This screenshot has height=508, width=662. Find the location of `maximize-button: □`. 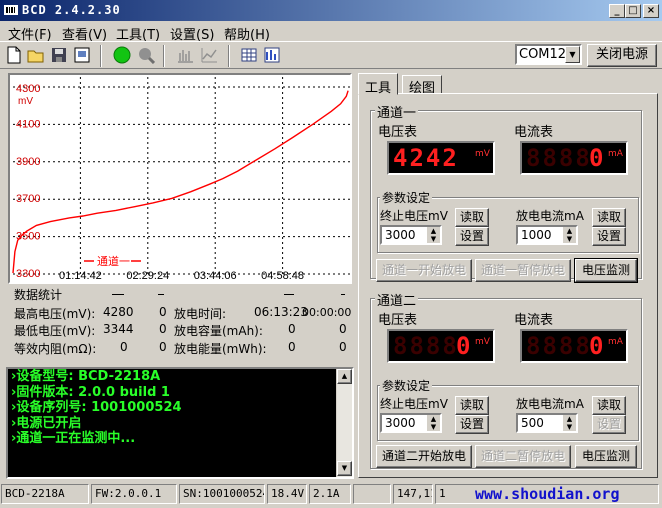

maximize-button: □ is located at coordinates (633, 11).